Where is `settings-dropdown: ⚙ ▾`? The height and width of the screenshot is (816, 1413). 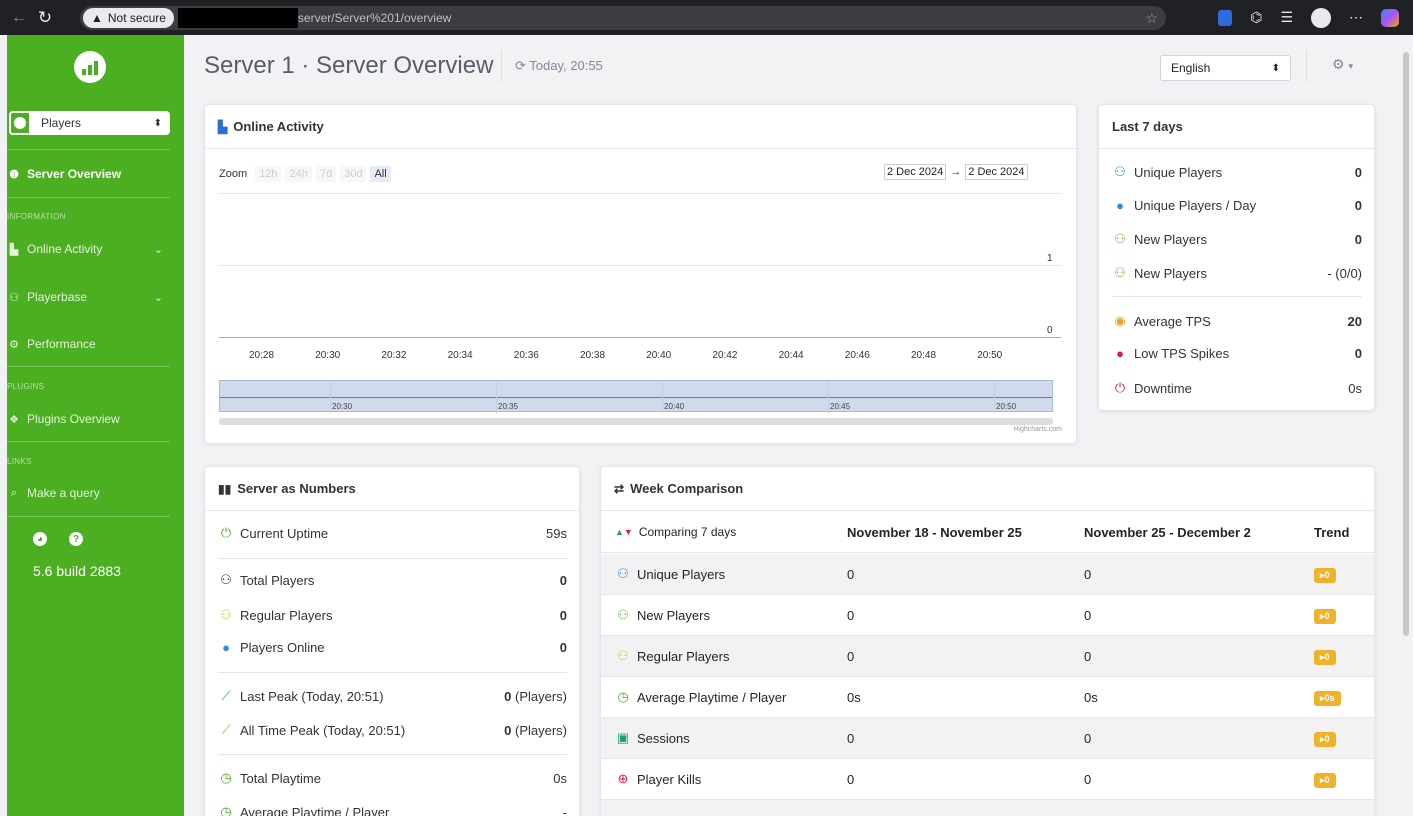
settings-dropdown: ⚙ ▾ is located at coordinates (1342, 64).